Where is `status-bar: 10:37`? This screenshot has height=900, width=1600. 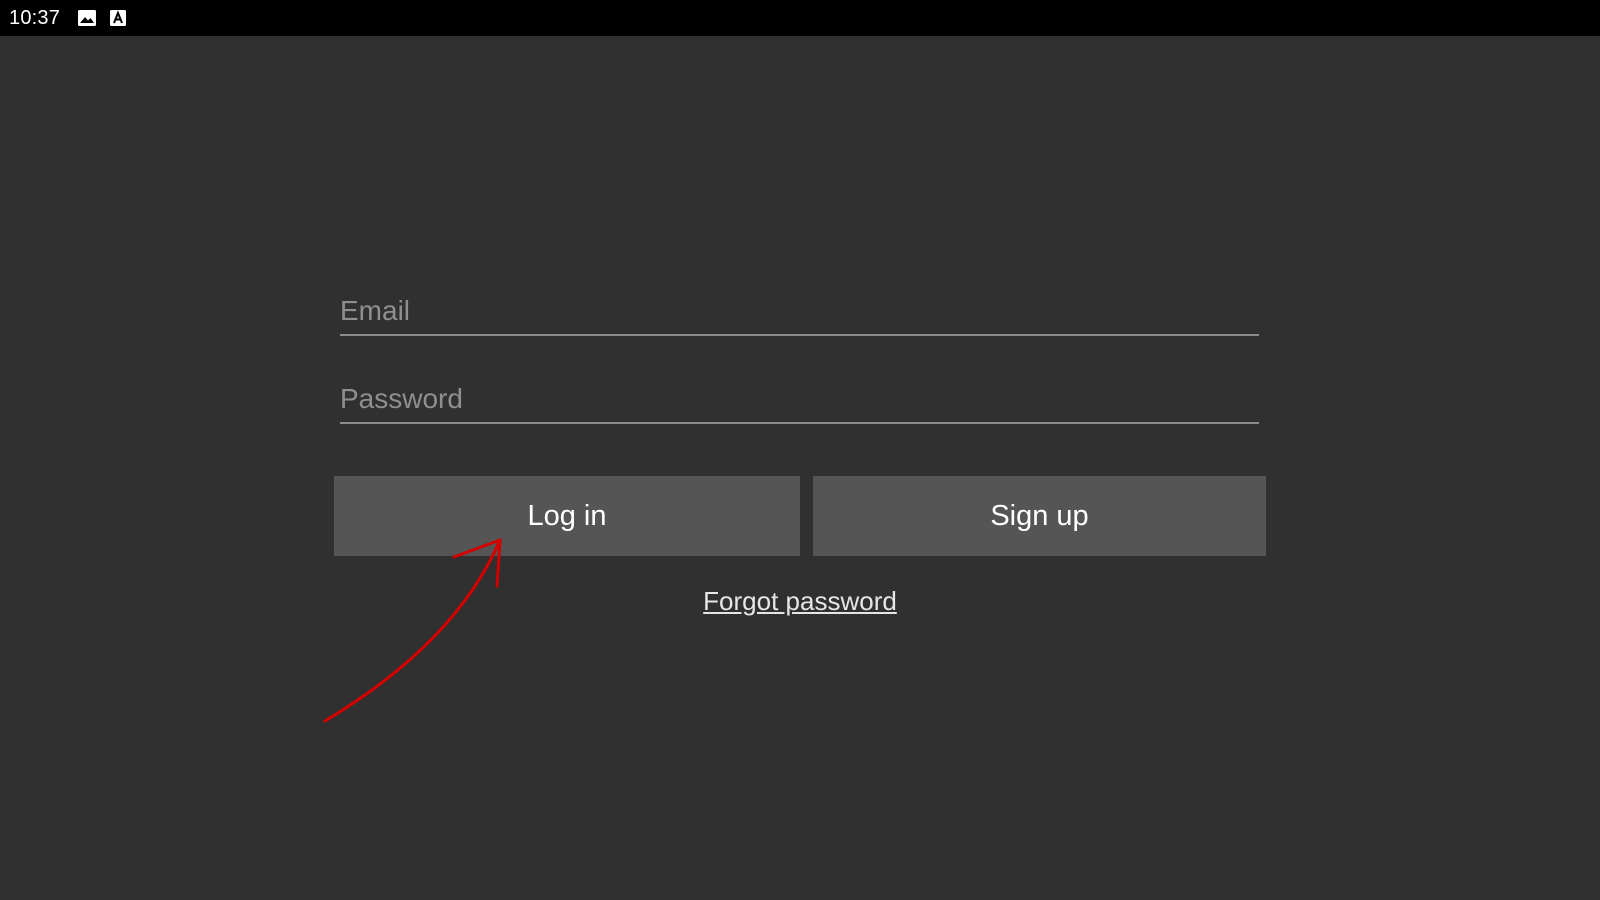
status-bar: 10:37 is located at coordinates (800, 18).